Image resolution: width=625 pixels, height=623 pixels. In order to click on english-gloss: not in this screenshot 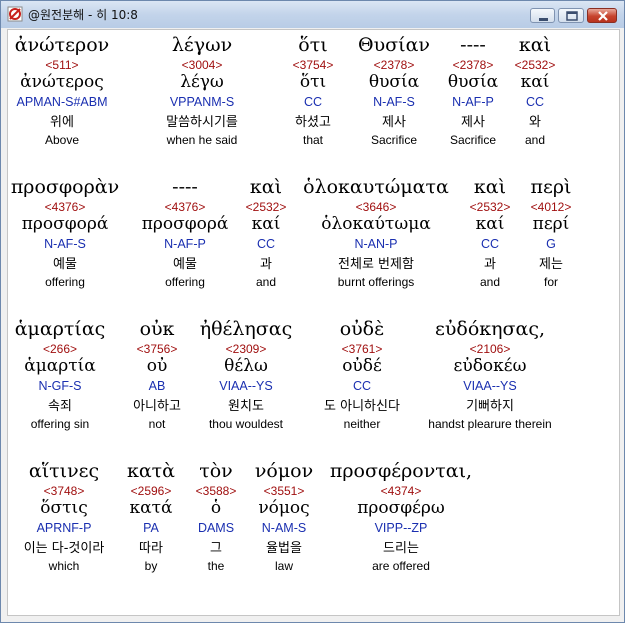, I will do `click(157, 424)`.